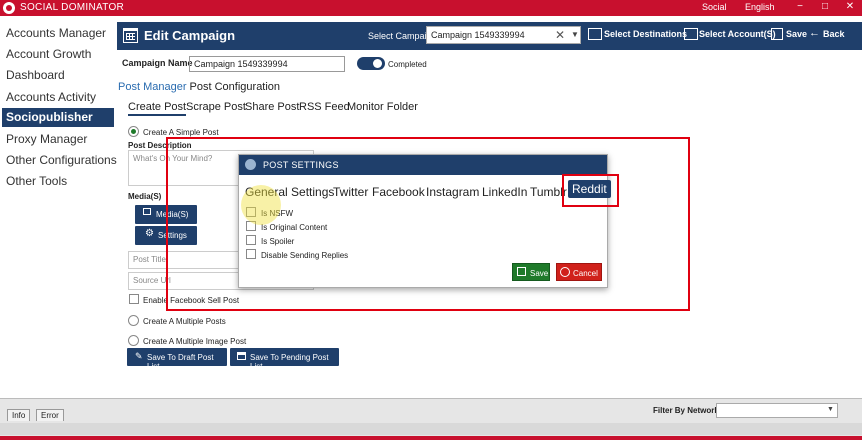 Image resolution: width=862 pixels, height=440 pixels. Describe the element at coordinates (800, 6) in the screenshot. I see `minimize-icon: −` at that location.